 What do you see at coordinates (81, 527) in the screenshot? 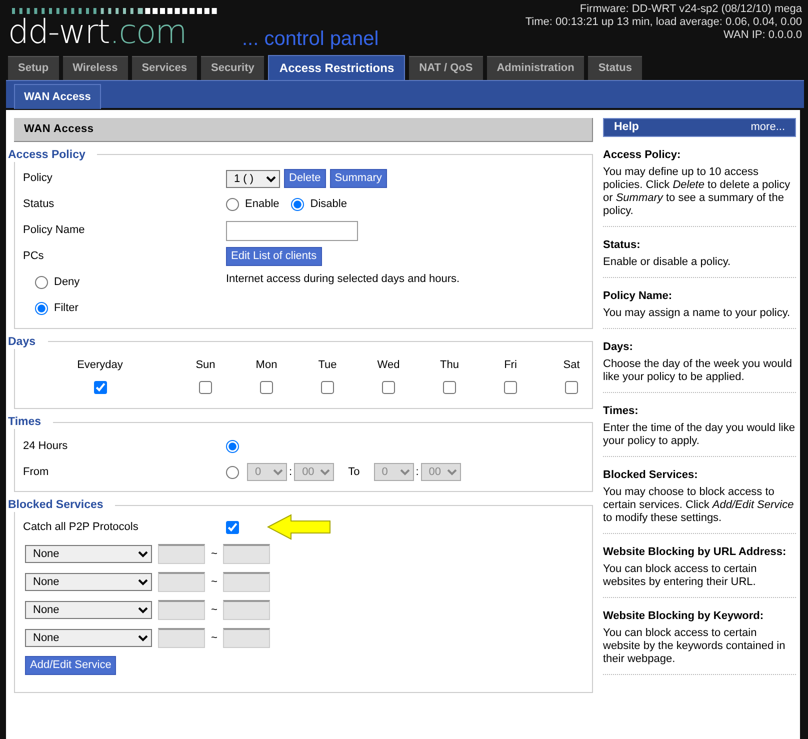
I see `field-label: Catch all P2P Protocols` at bounding box center [81, 527].